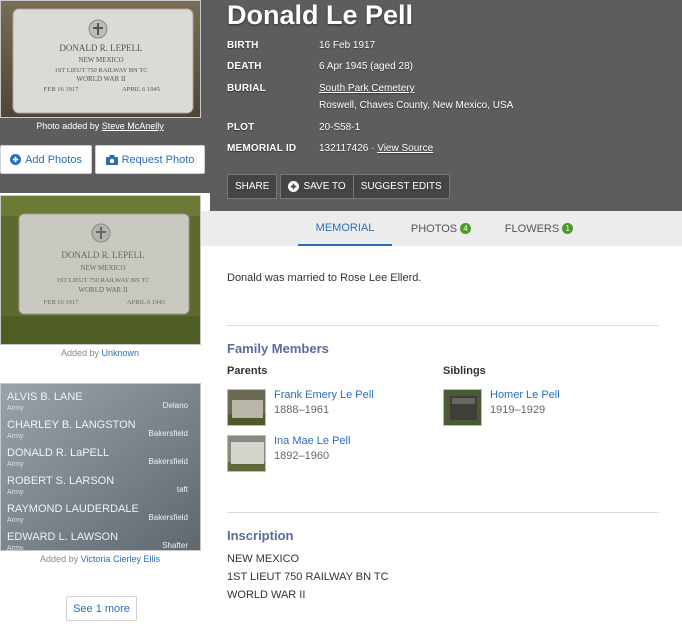 Image resolution: width=682 pixels, height=624 pixels. I want to click on wall-name-4: ROBERT S. LARSON, so click(60, 481).